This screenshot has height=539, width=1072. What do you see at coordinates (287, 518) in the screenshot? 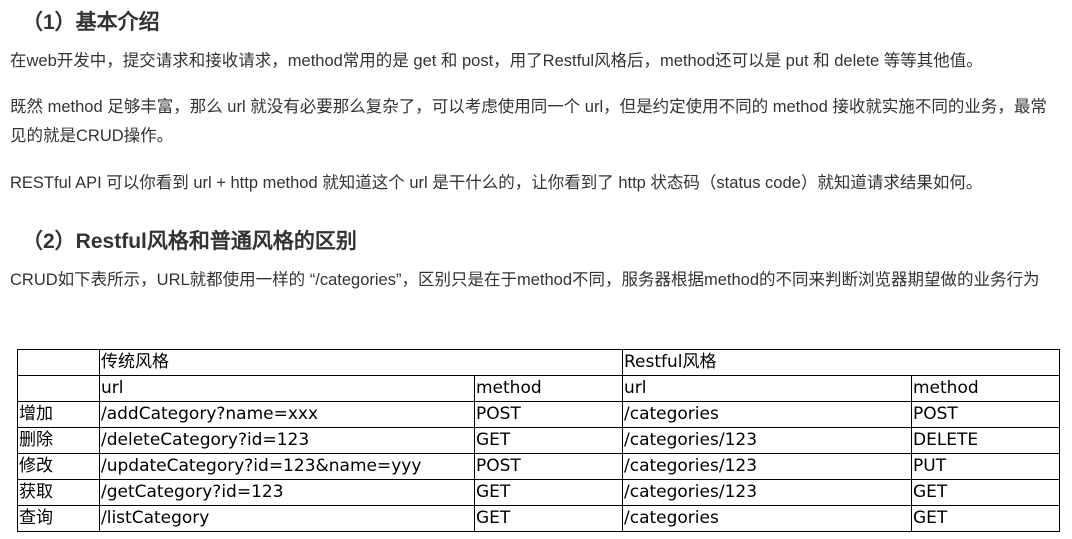
I see `table-cell: /listCategory` at bounding box center [287, 518].